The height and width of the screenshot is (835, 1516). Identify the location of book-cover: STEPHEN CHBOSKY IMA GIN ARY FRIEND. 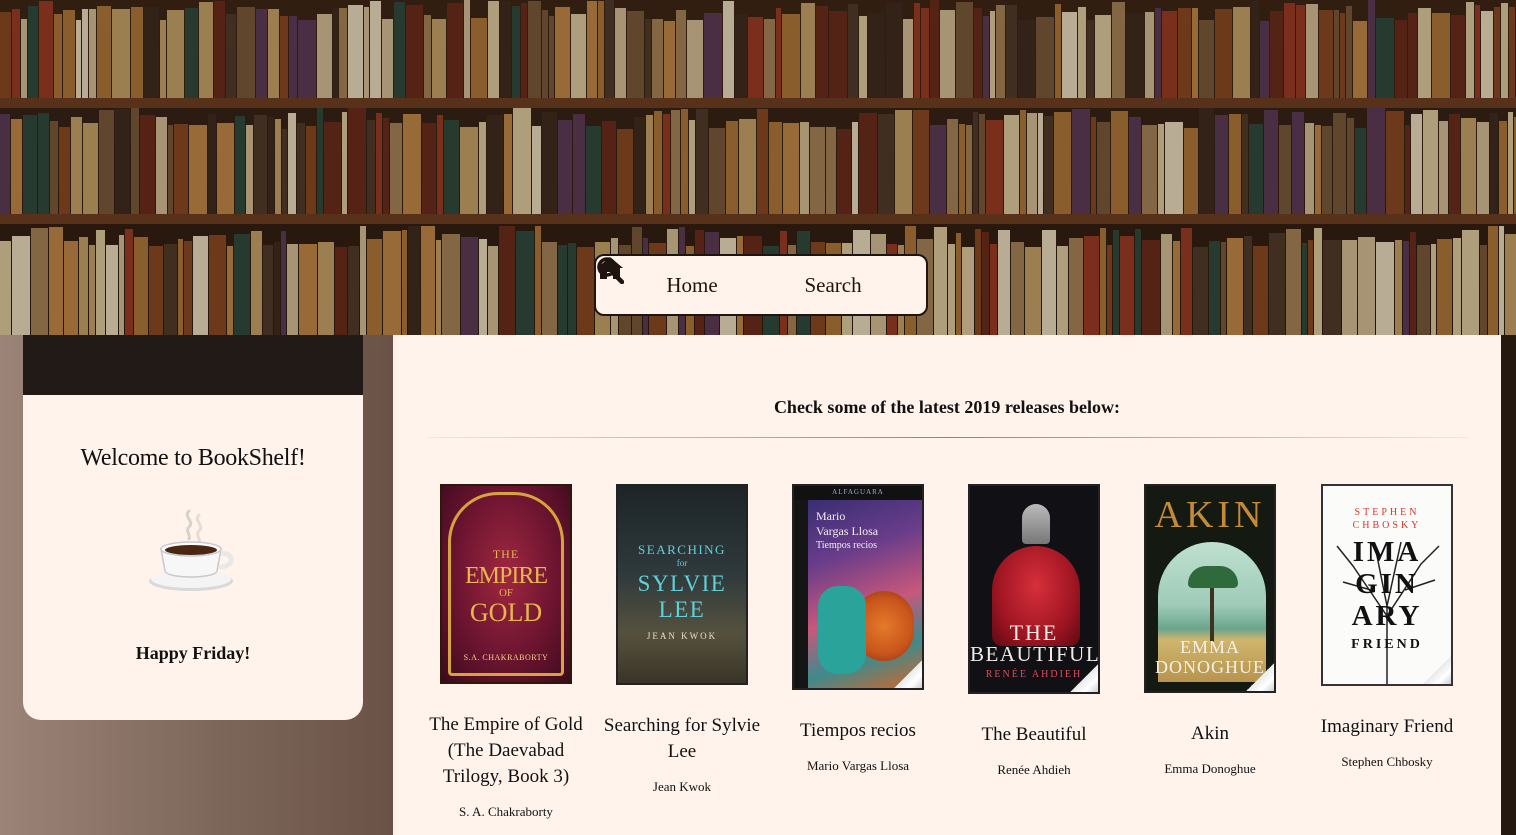
(1387, 585).